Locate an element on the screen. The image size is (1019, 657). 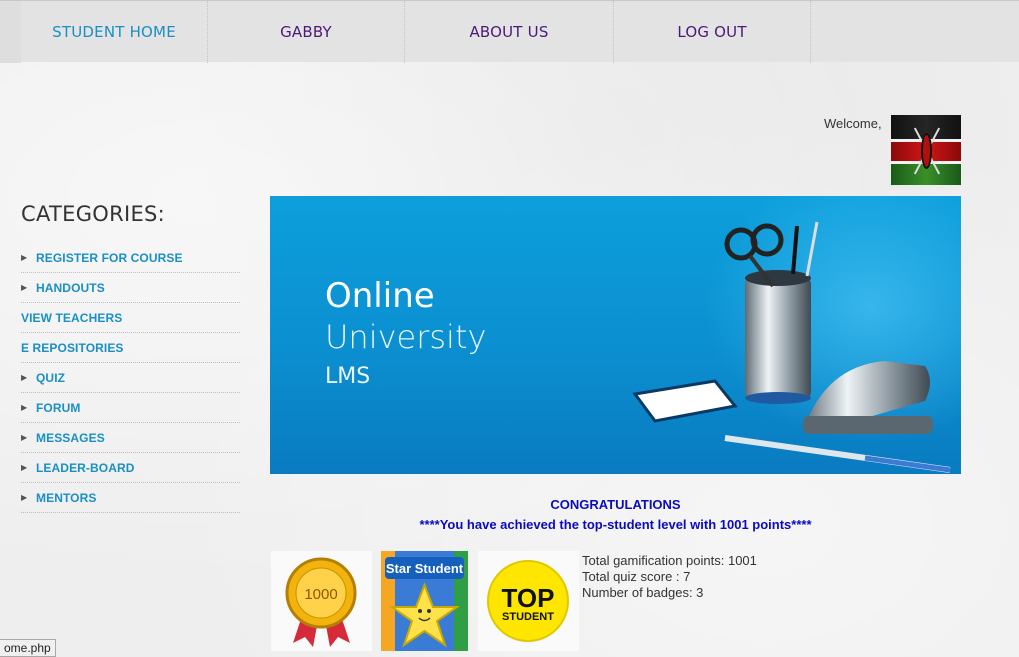
sidebar-item-view-teachers: VIEW TEACHERS is located at coordinates (130, 318).